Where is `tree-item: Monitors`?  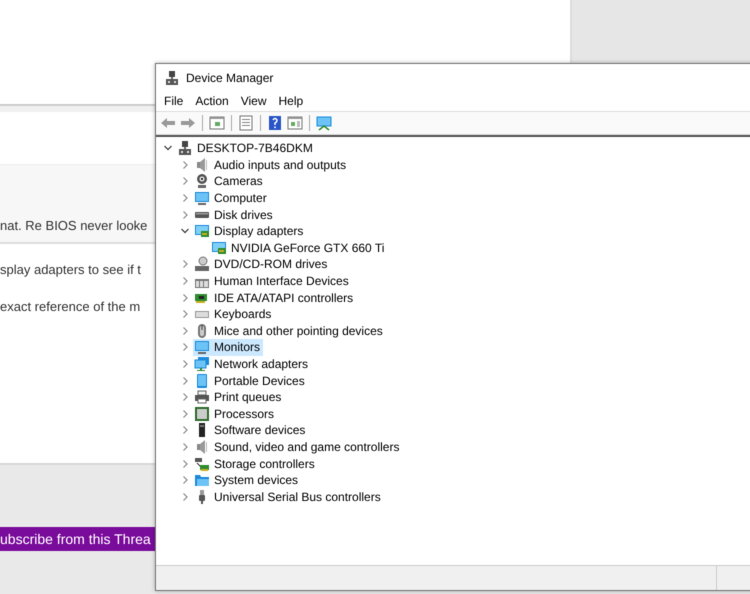 tree-item: Monitors is located at coordinates (228, 347).